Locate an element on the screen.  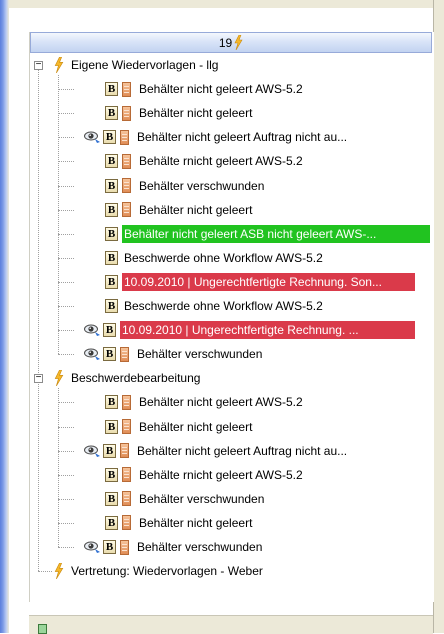
window-left-frame is located at coordinates (4, 316).